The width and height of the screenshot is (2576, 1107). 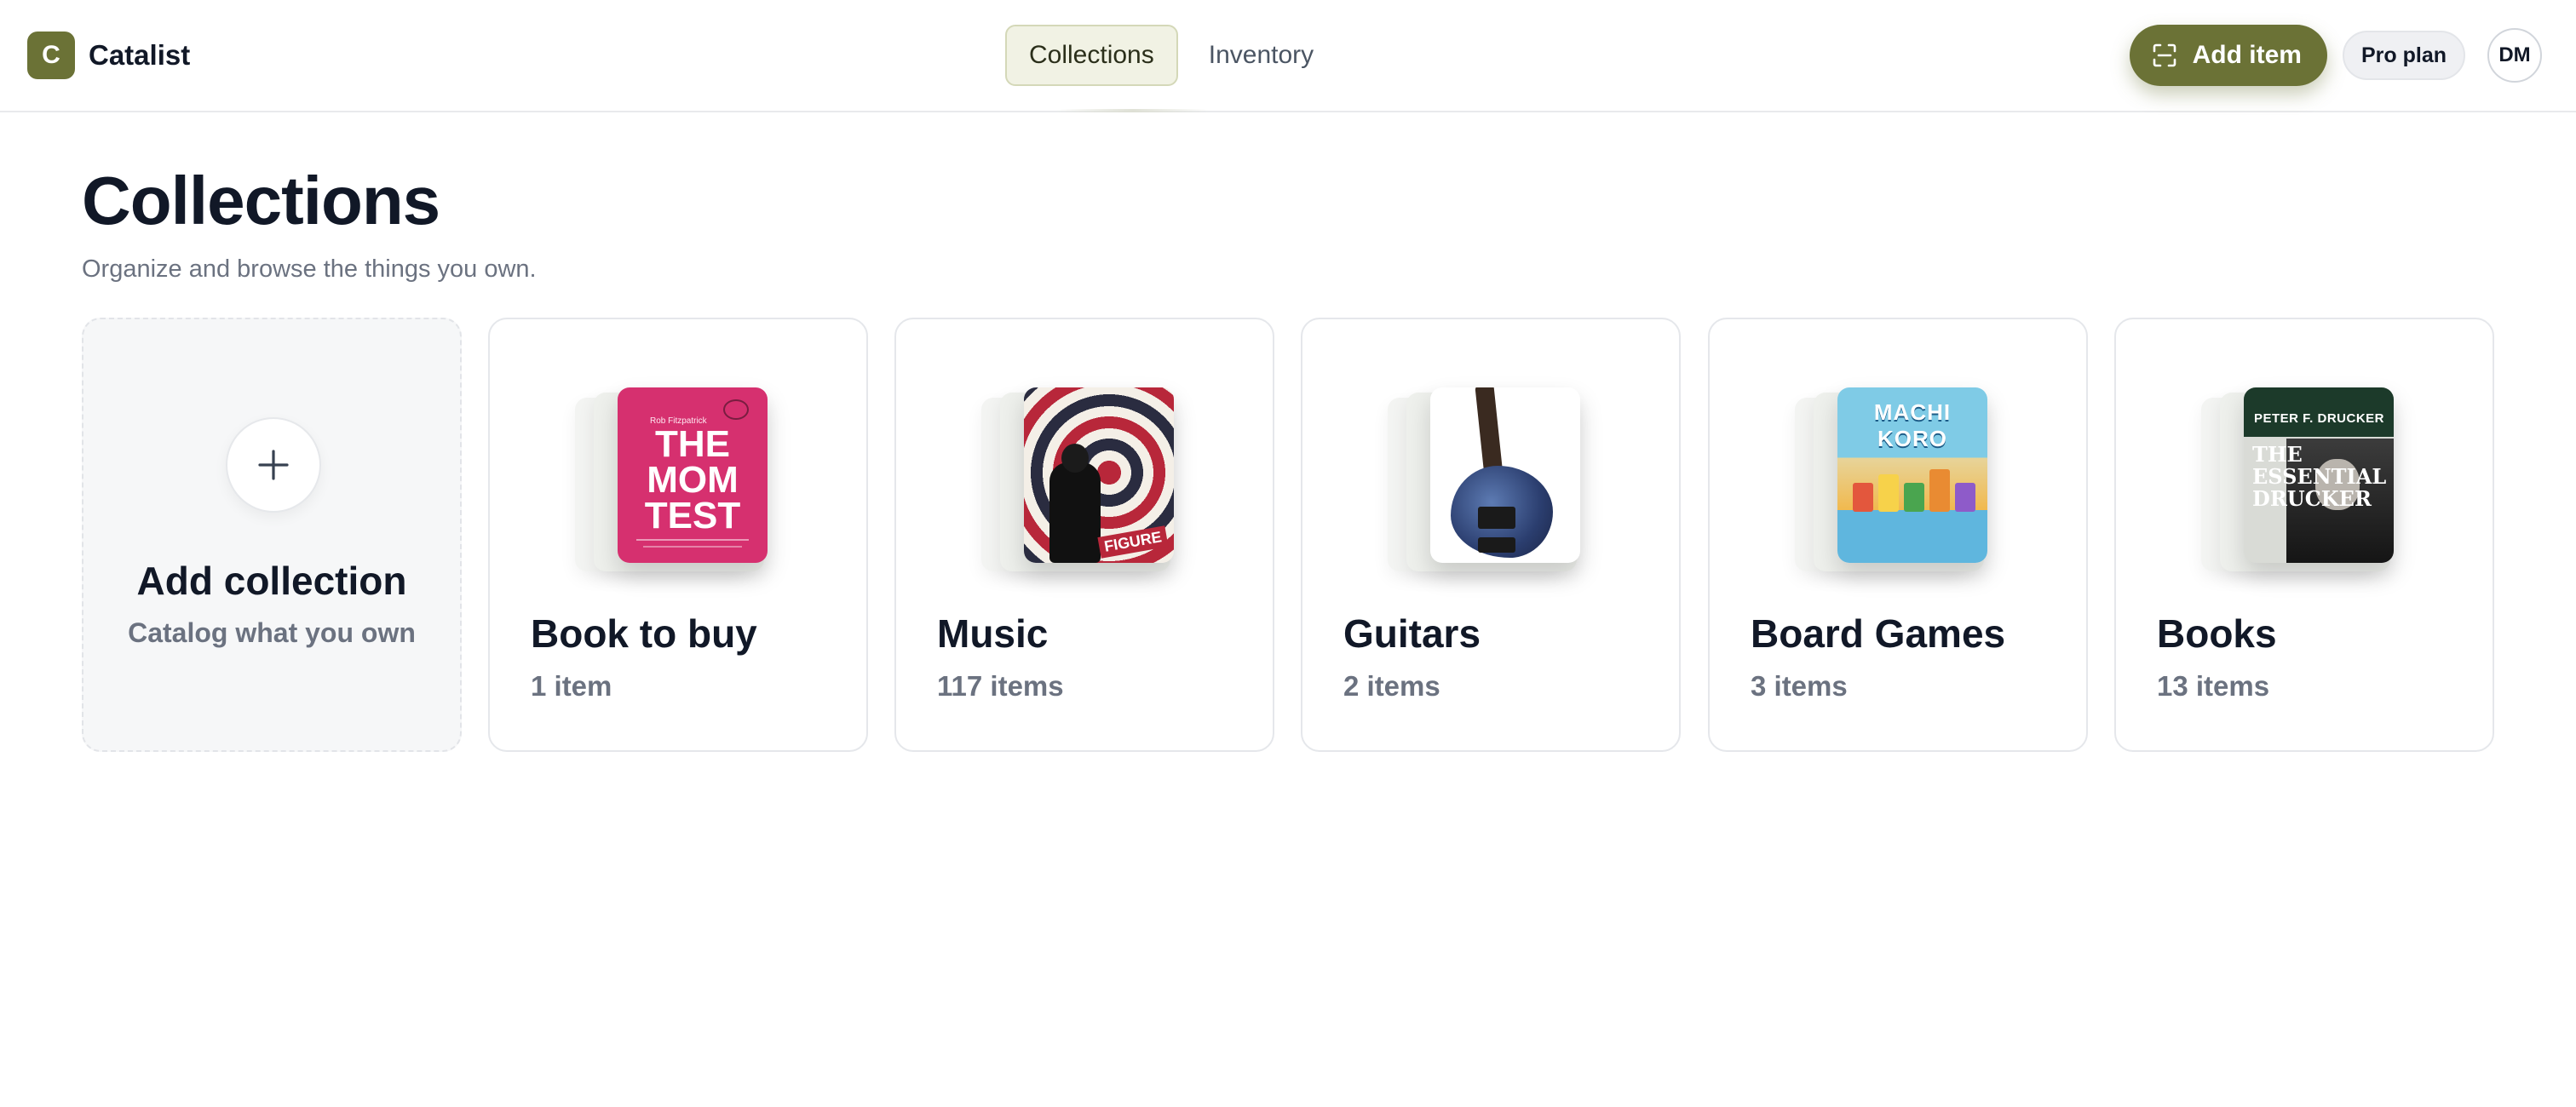 What do you see at coordinates (2515, 55) in the screenshot?
I see `avatar: DM` at bounding box center [2515, 55].